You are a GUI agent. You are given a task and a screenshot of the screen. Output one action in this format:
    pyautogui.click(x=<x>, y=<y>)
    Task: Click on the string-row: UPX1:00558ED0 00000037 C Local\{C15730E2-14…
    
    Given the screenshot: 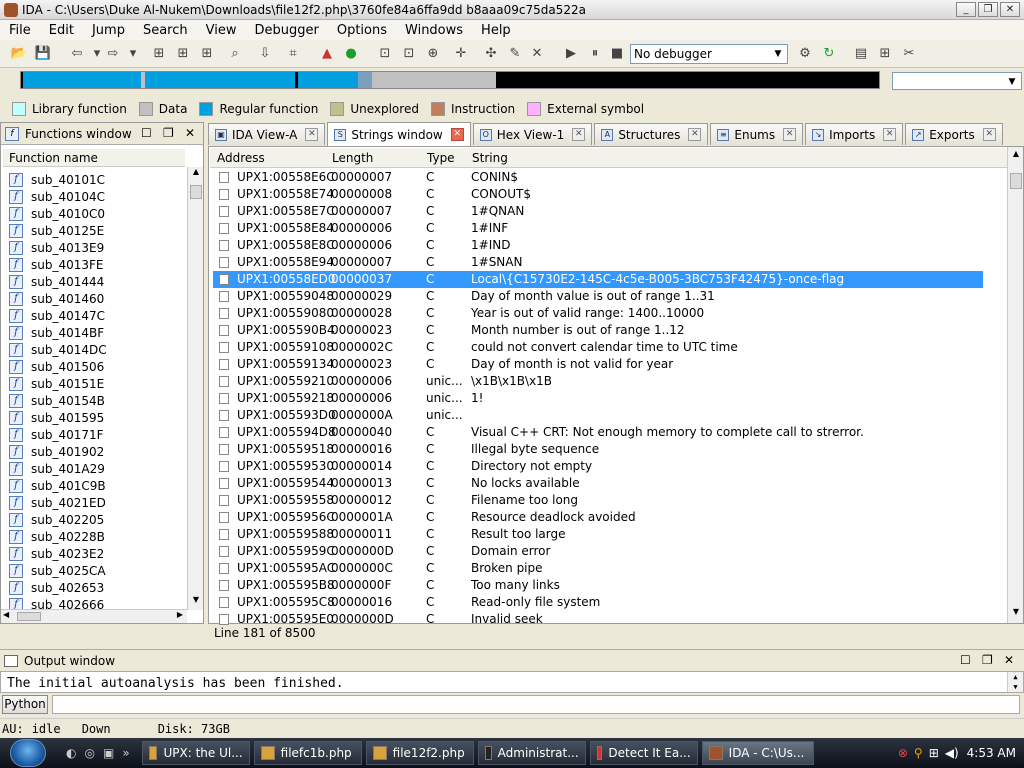 What is the action you would take?
    pyautogui.click(x=598, y=279)
    